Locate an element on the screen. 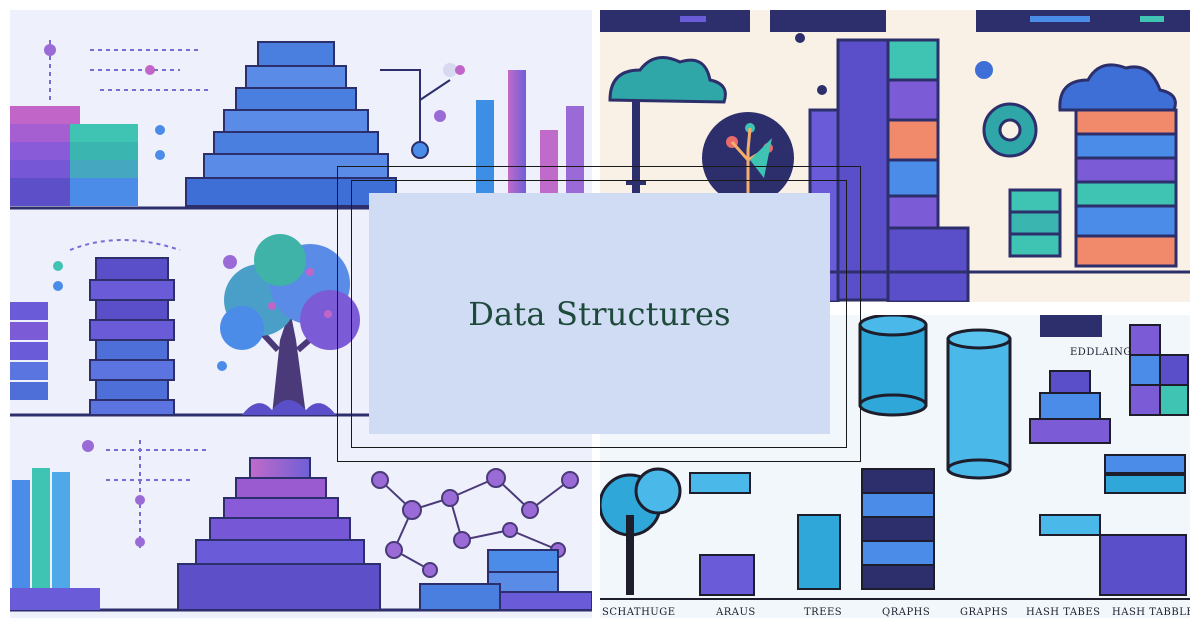 The height and width of the screenshot is (628, 1200). database-cylinder-top is located at coordinates (1071, 326).